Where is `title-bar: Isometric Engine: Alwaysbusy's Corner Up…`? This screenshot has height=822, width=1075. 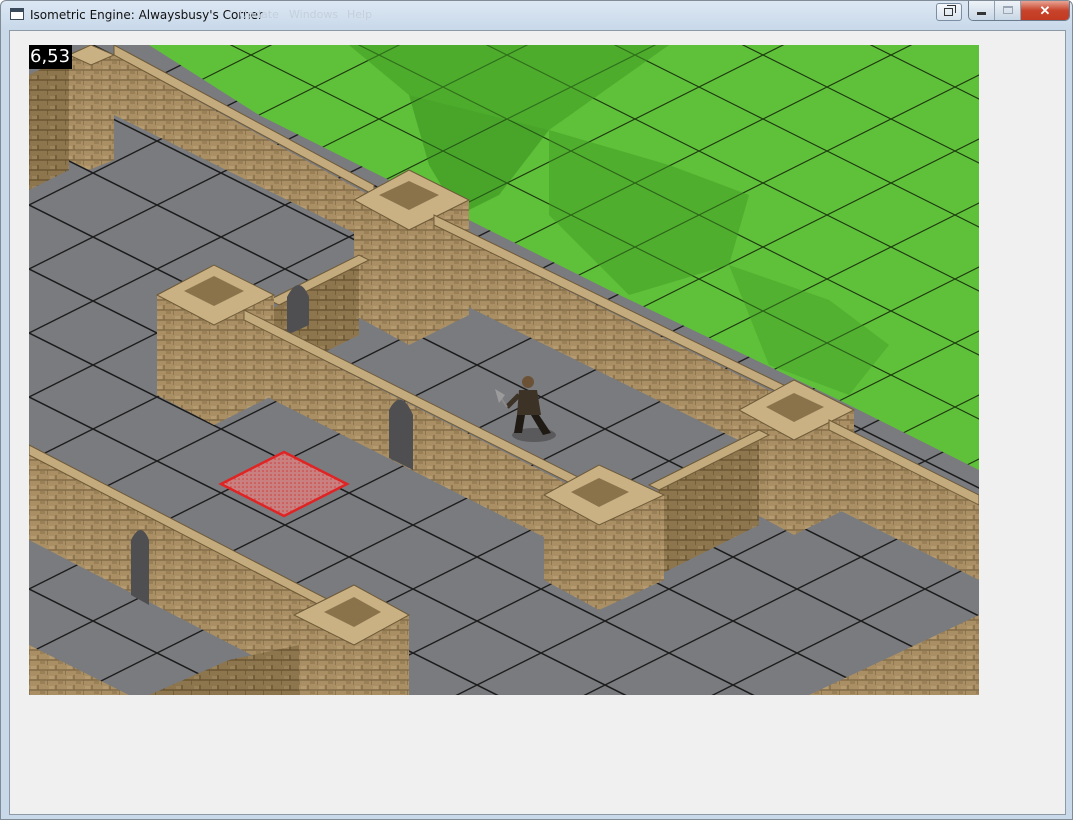
title-bar: Isometric Engine: Alwaysbusy's Corner Up… is located at coordinates (536, 15).